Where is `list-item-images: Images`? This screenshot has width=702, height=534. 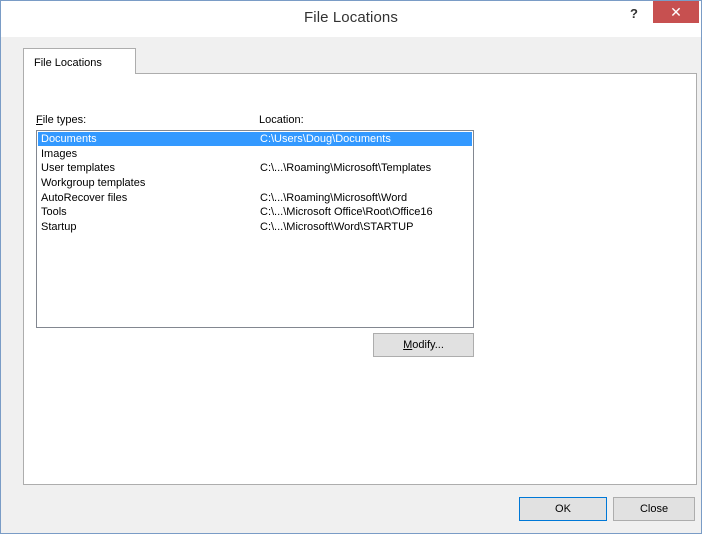 list-item-images: Images is located at coordinates (255, 154).